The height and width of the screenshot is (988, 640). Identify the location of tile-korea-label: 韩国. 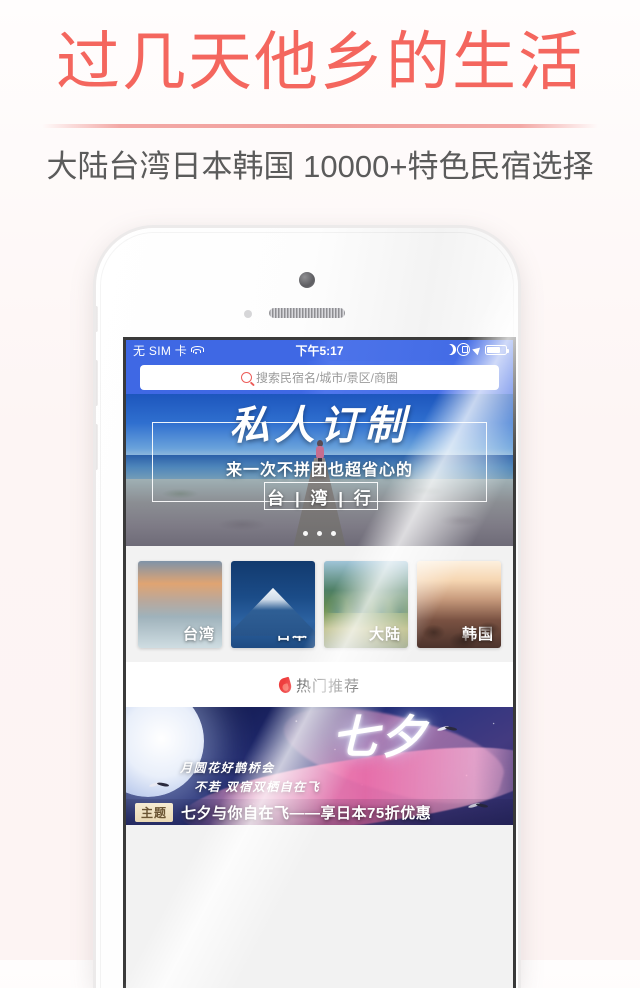
(477, 634).